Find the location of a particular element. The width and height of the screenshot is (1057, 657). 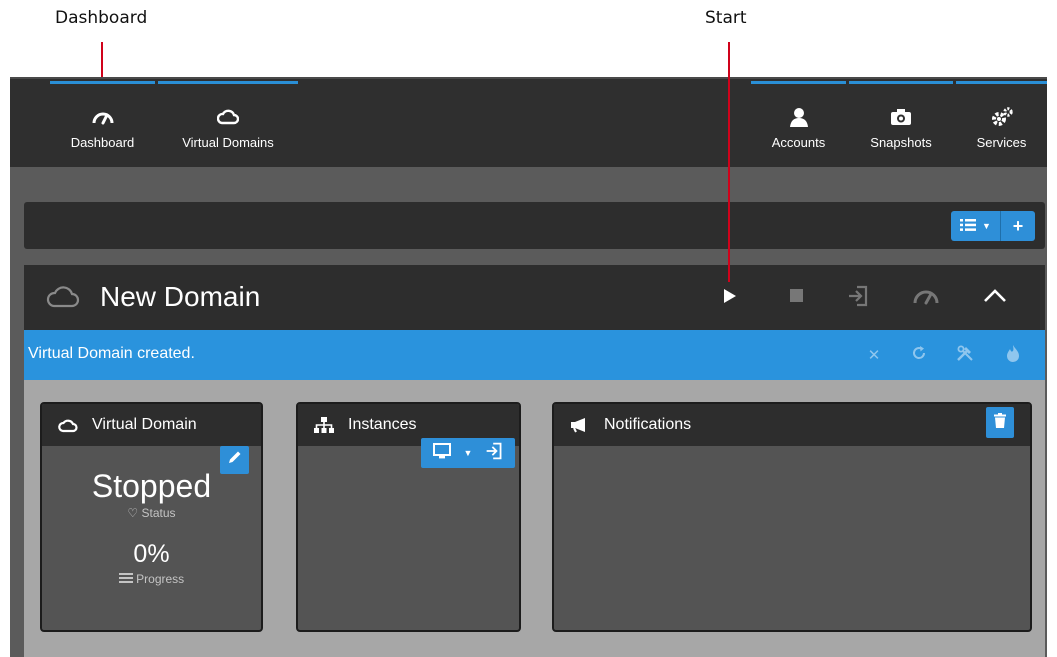

card-header: Virtual Domain is located at coordinates (151, 425).